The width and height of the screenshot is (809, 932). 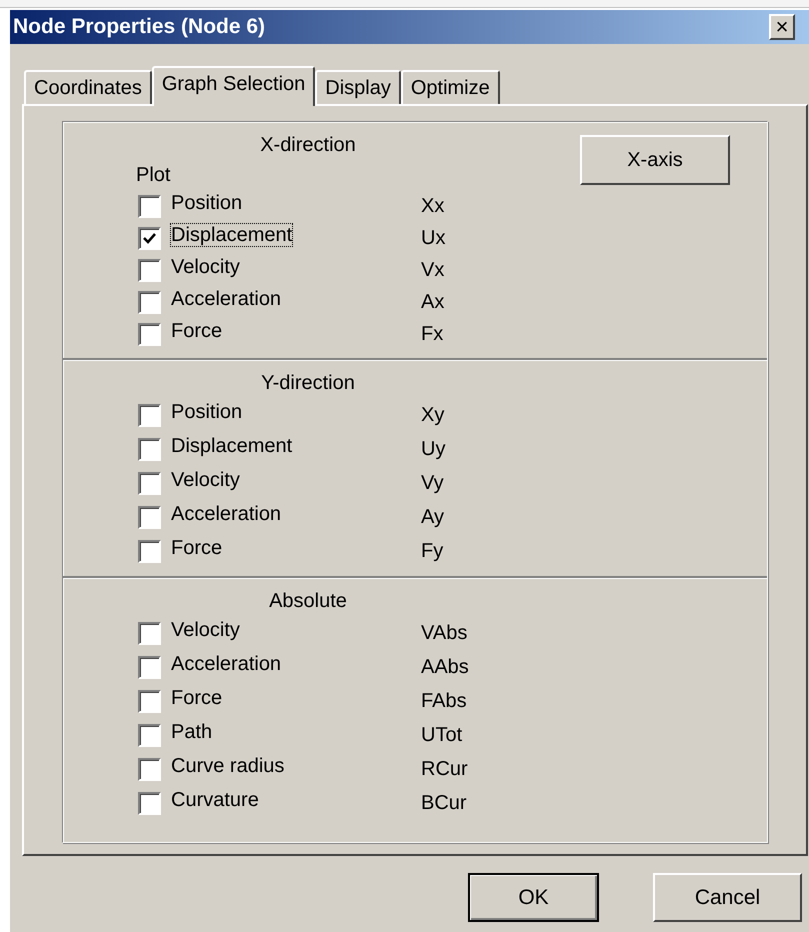 What do you see at coordinates (432, 415) in the screenshot?
I see `variable-code: Xy` at bounding box center [432, 415].